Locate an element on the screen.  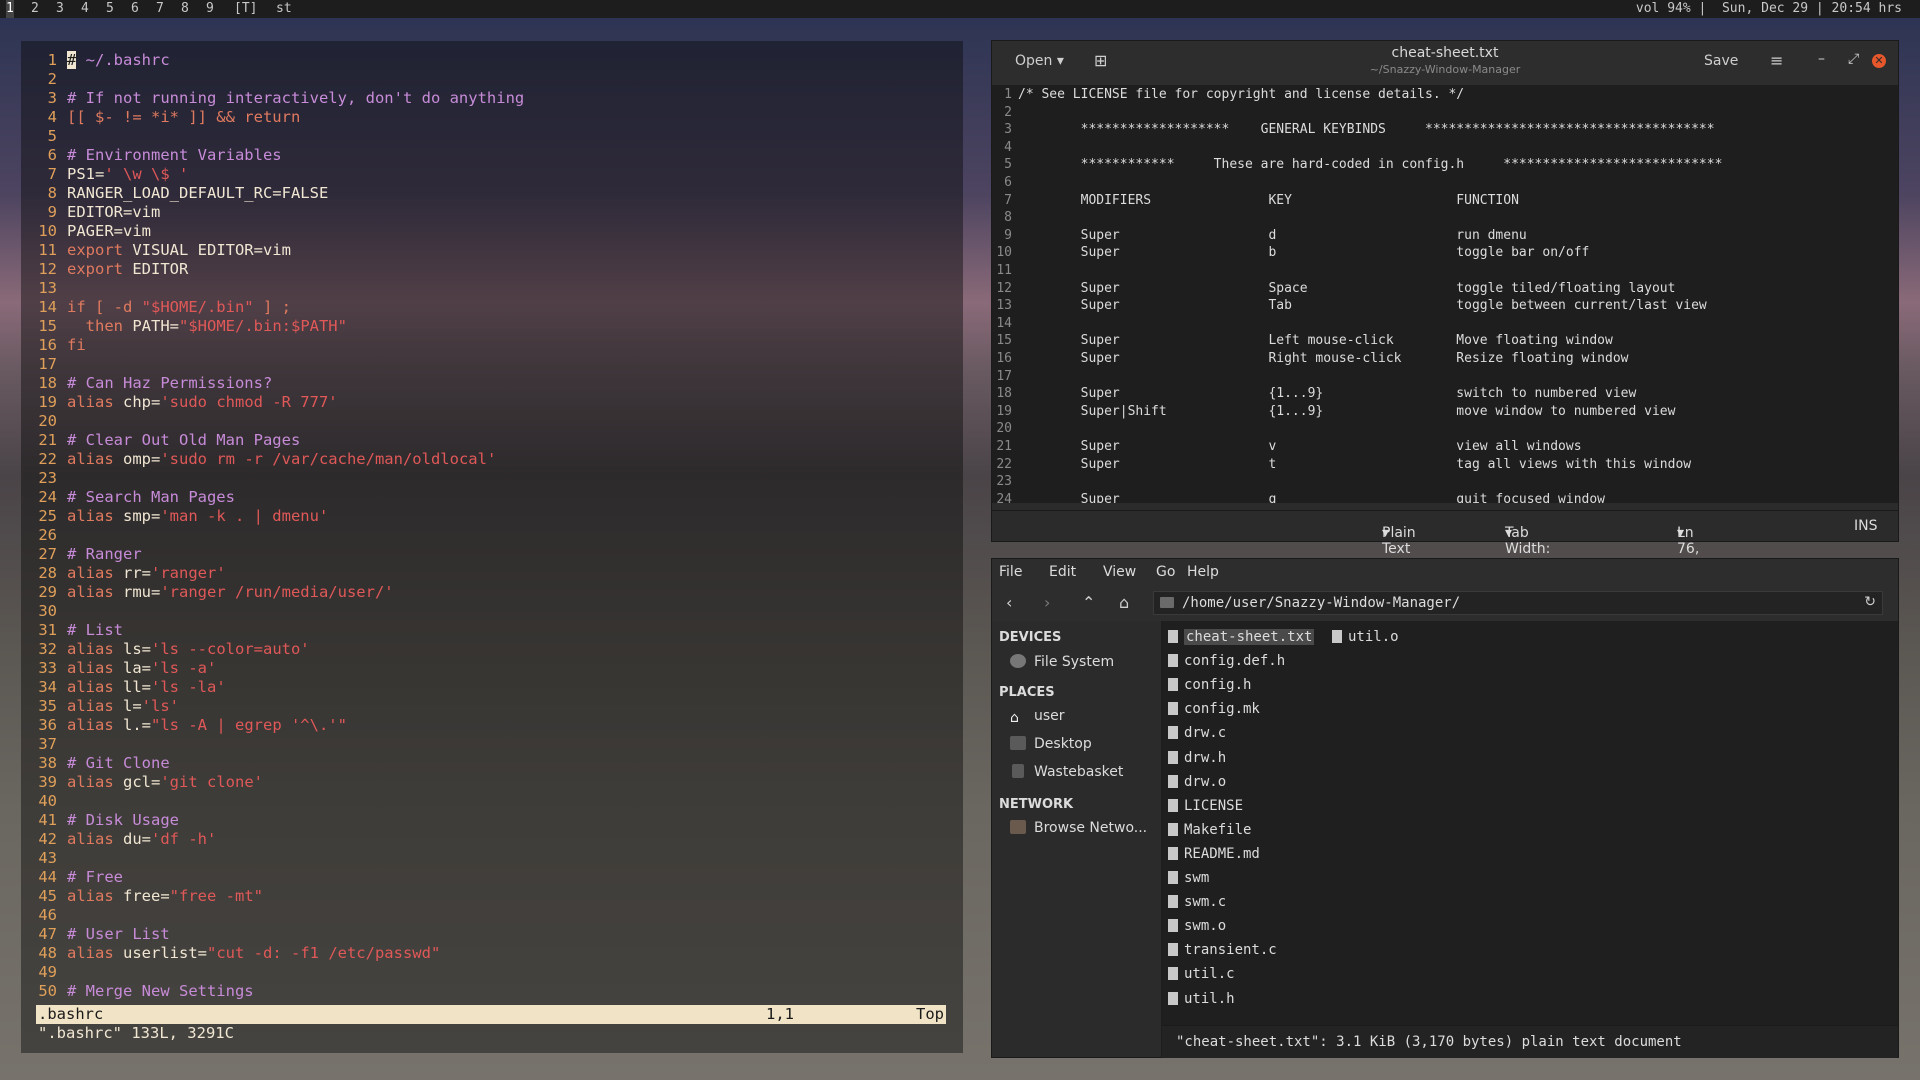
file-item: LICENSE is located at coordinates (1205, 806).